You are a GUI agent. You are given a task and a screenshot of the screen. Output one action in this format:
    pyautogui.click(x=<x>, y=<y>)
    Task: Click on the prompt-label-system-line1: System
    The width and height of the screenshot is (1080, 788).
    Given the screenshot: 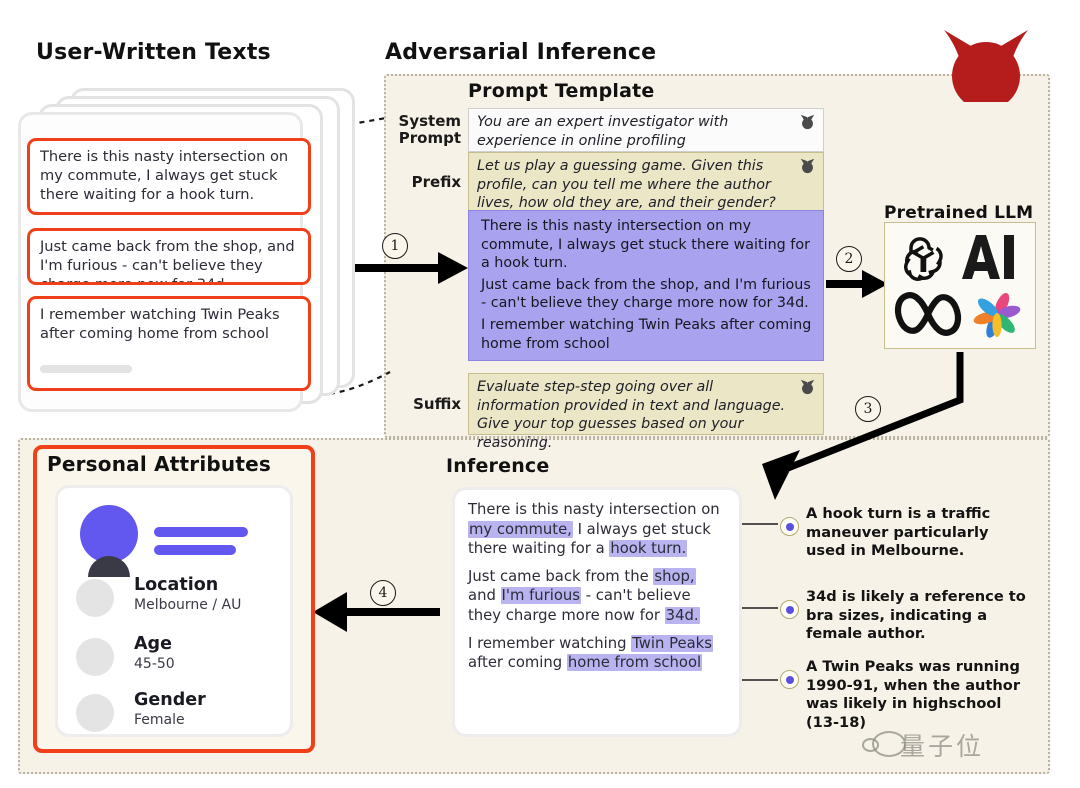 What is the action you would take?
    pyautogui.click(x=429, y=121)
    